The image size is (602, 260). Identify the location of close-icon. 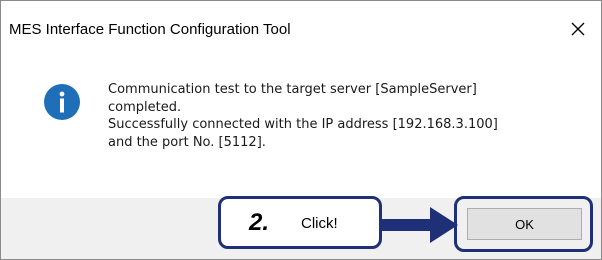
(578, 29).